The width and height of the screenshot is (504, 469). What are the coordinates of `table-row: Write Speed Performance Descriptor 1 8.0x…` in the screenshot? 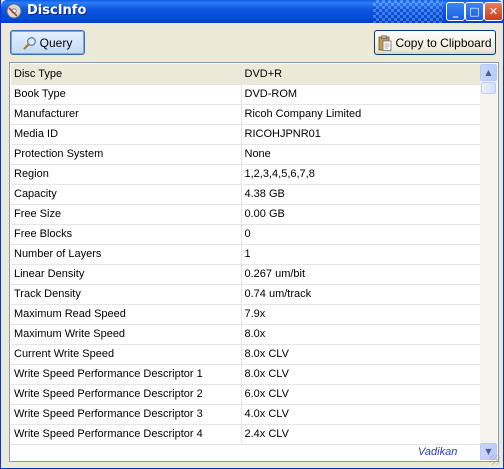 It's located at (246, 374).